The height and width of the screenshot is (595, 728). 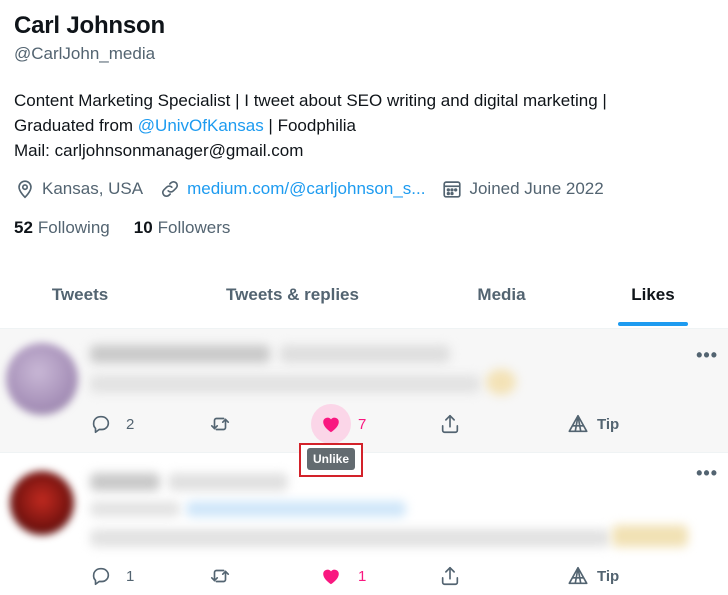 I want to click on profile-name: Carl Johnson, so click(x=89, y=25).